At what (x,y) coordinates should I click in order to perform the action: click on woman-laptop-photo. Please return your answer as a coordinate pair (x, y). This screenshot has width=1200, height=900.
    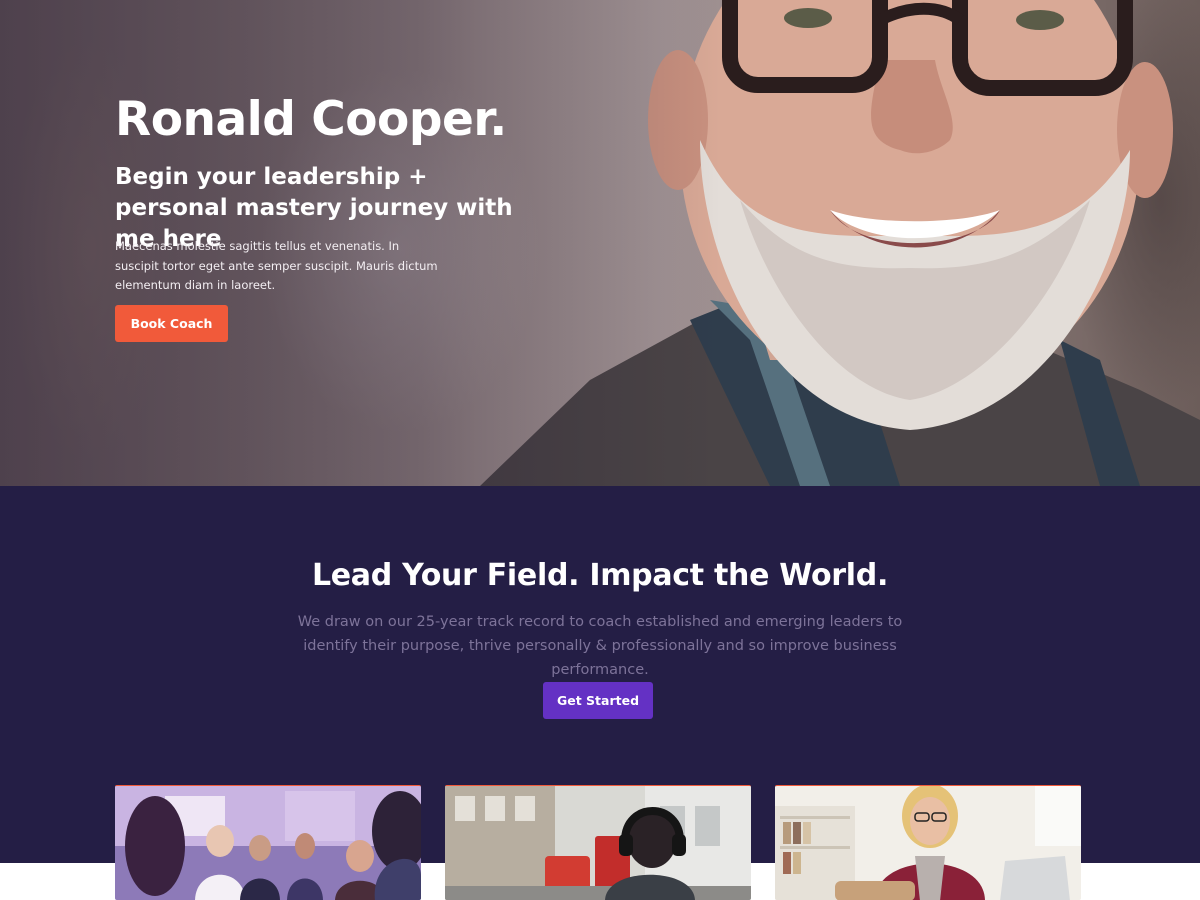
    Looking at the image, I should click on (928, 843).